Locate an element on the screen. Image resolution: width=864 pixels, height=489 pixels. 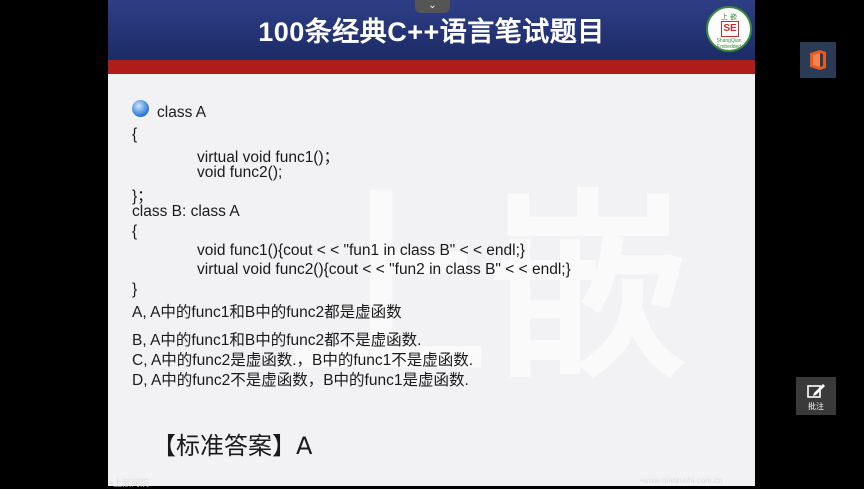
code-line: void func2(); is located at coordinates (240, 172).